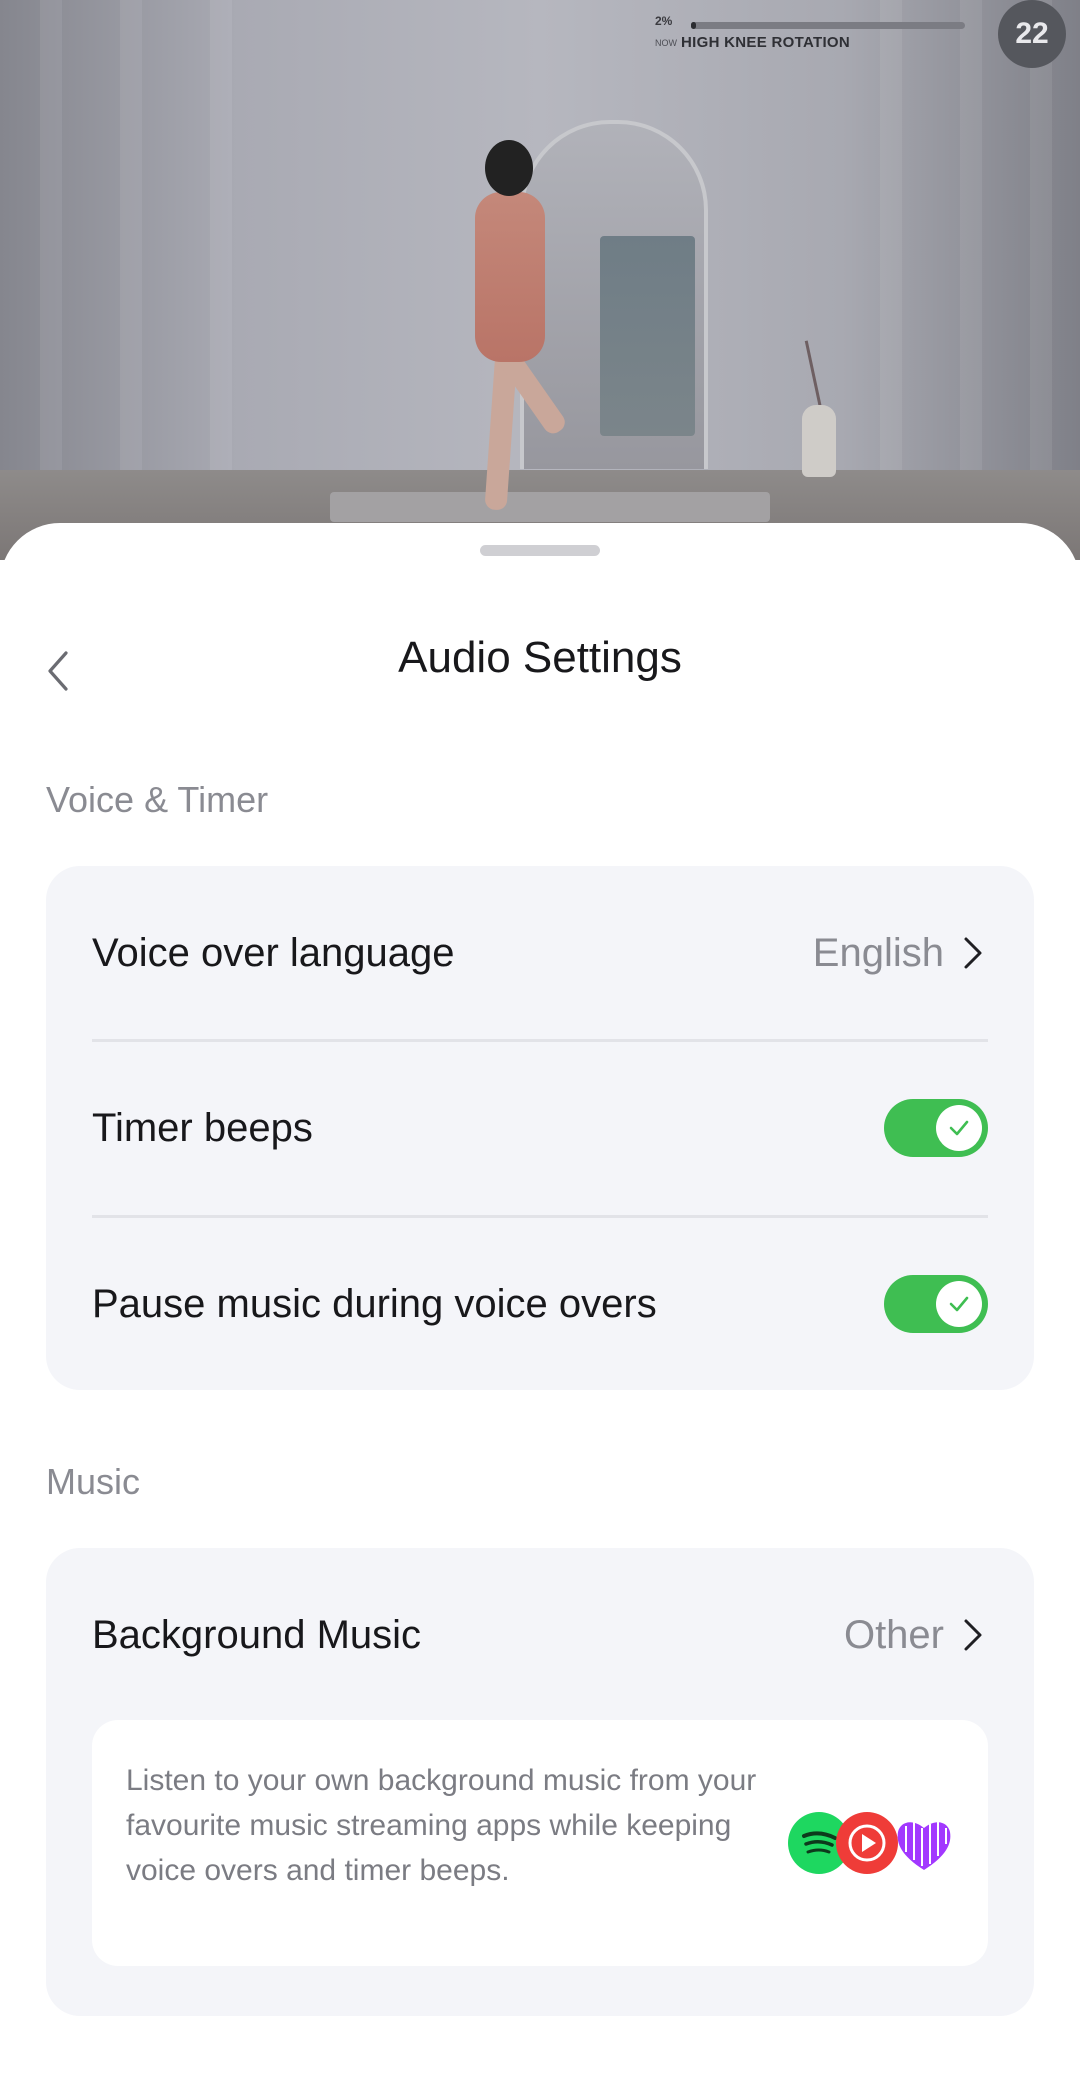 The image size is (1080, 2093). I want to click on page-title: Audio Settings, so click(540, 657).